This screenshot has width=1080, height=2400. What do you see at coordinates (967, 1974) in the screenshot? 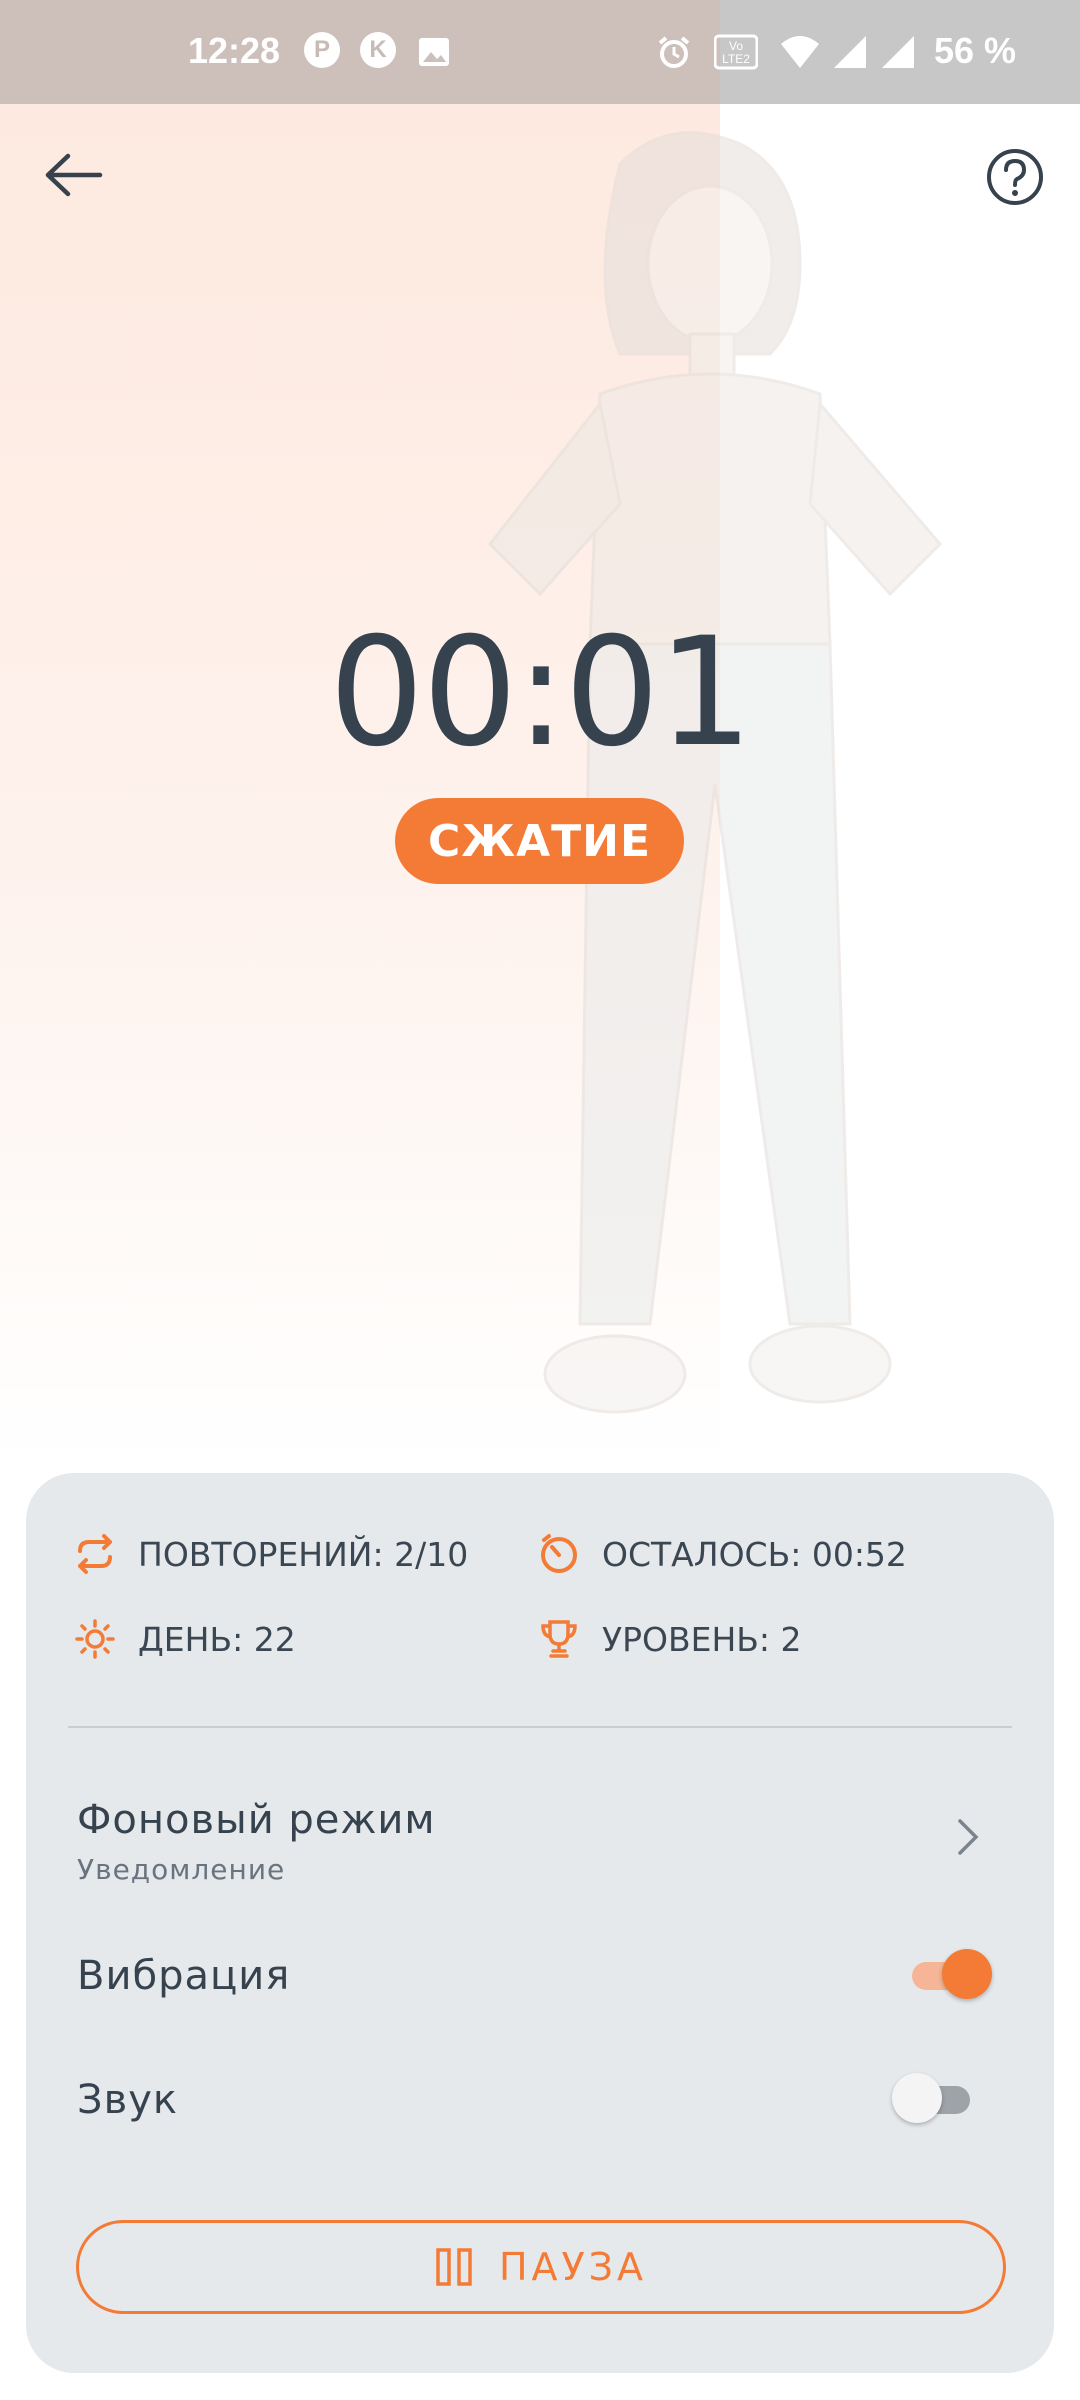
I see `vibration-toggle-knob` at bounding box center [967, 1974].